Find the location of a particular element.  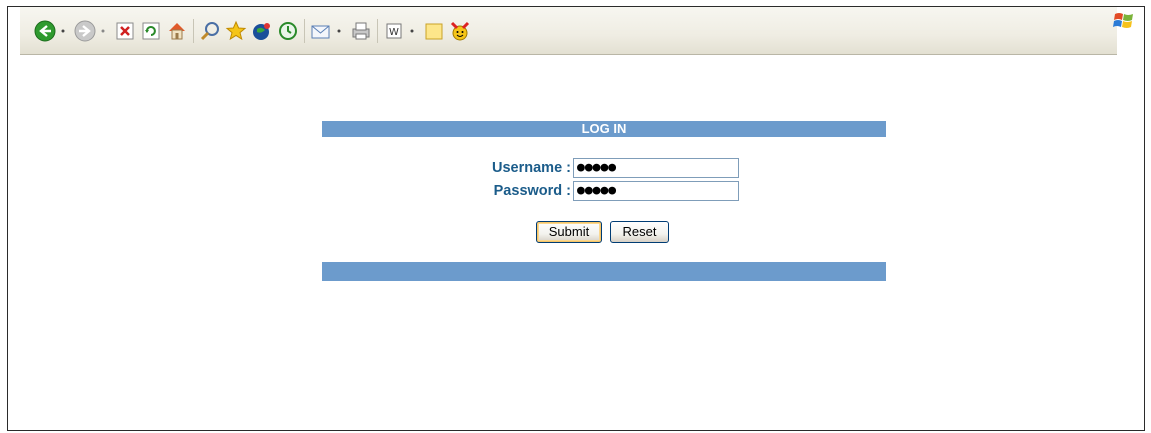

messenger-icon is located at coordinates (460, 31).